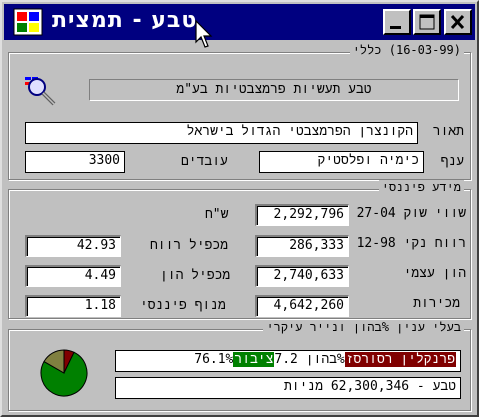 The height and width of the screenshot is (417, 479). Describe the element at coordinates (75, 162) in the screenshot. I see `employees-field: 3300` at that location.